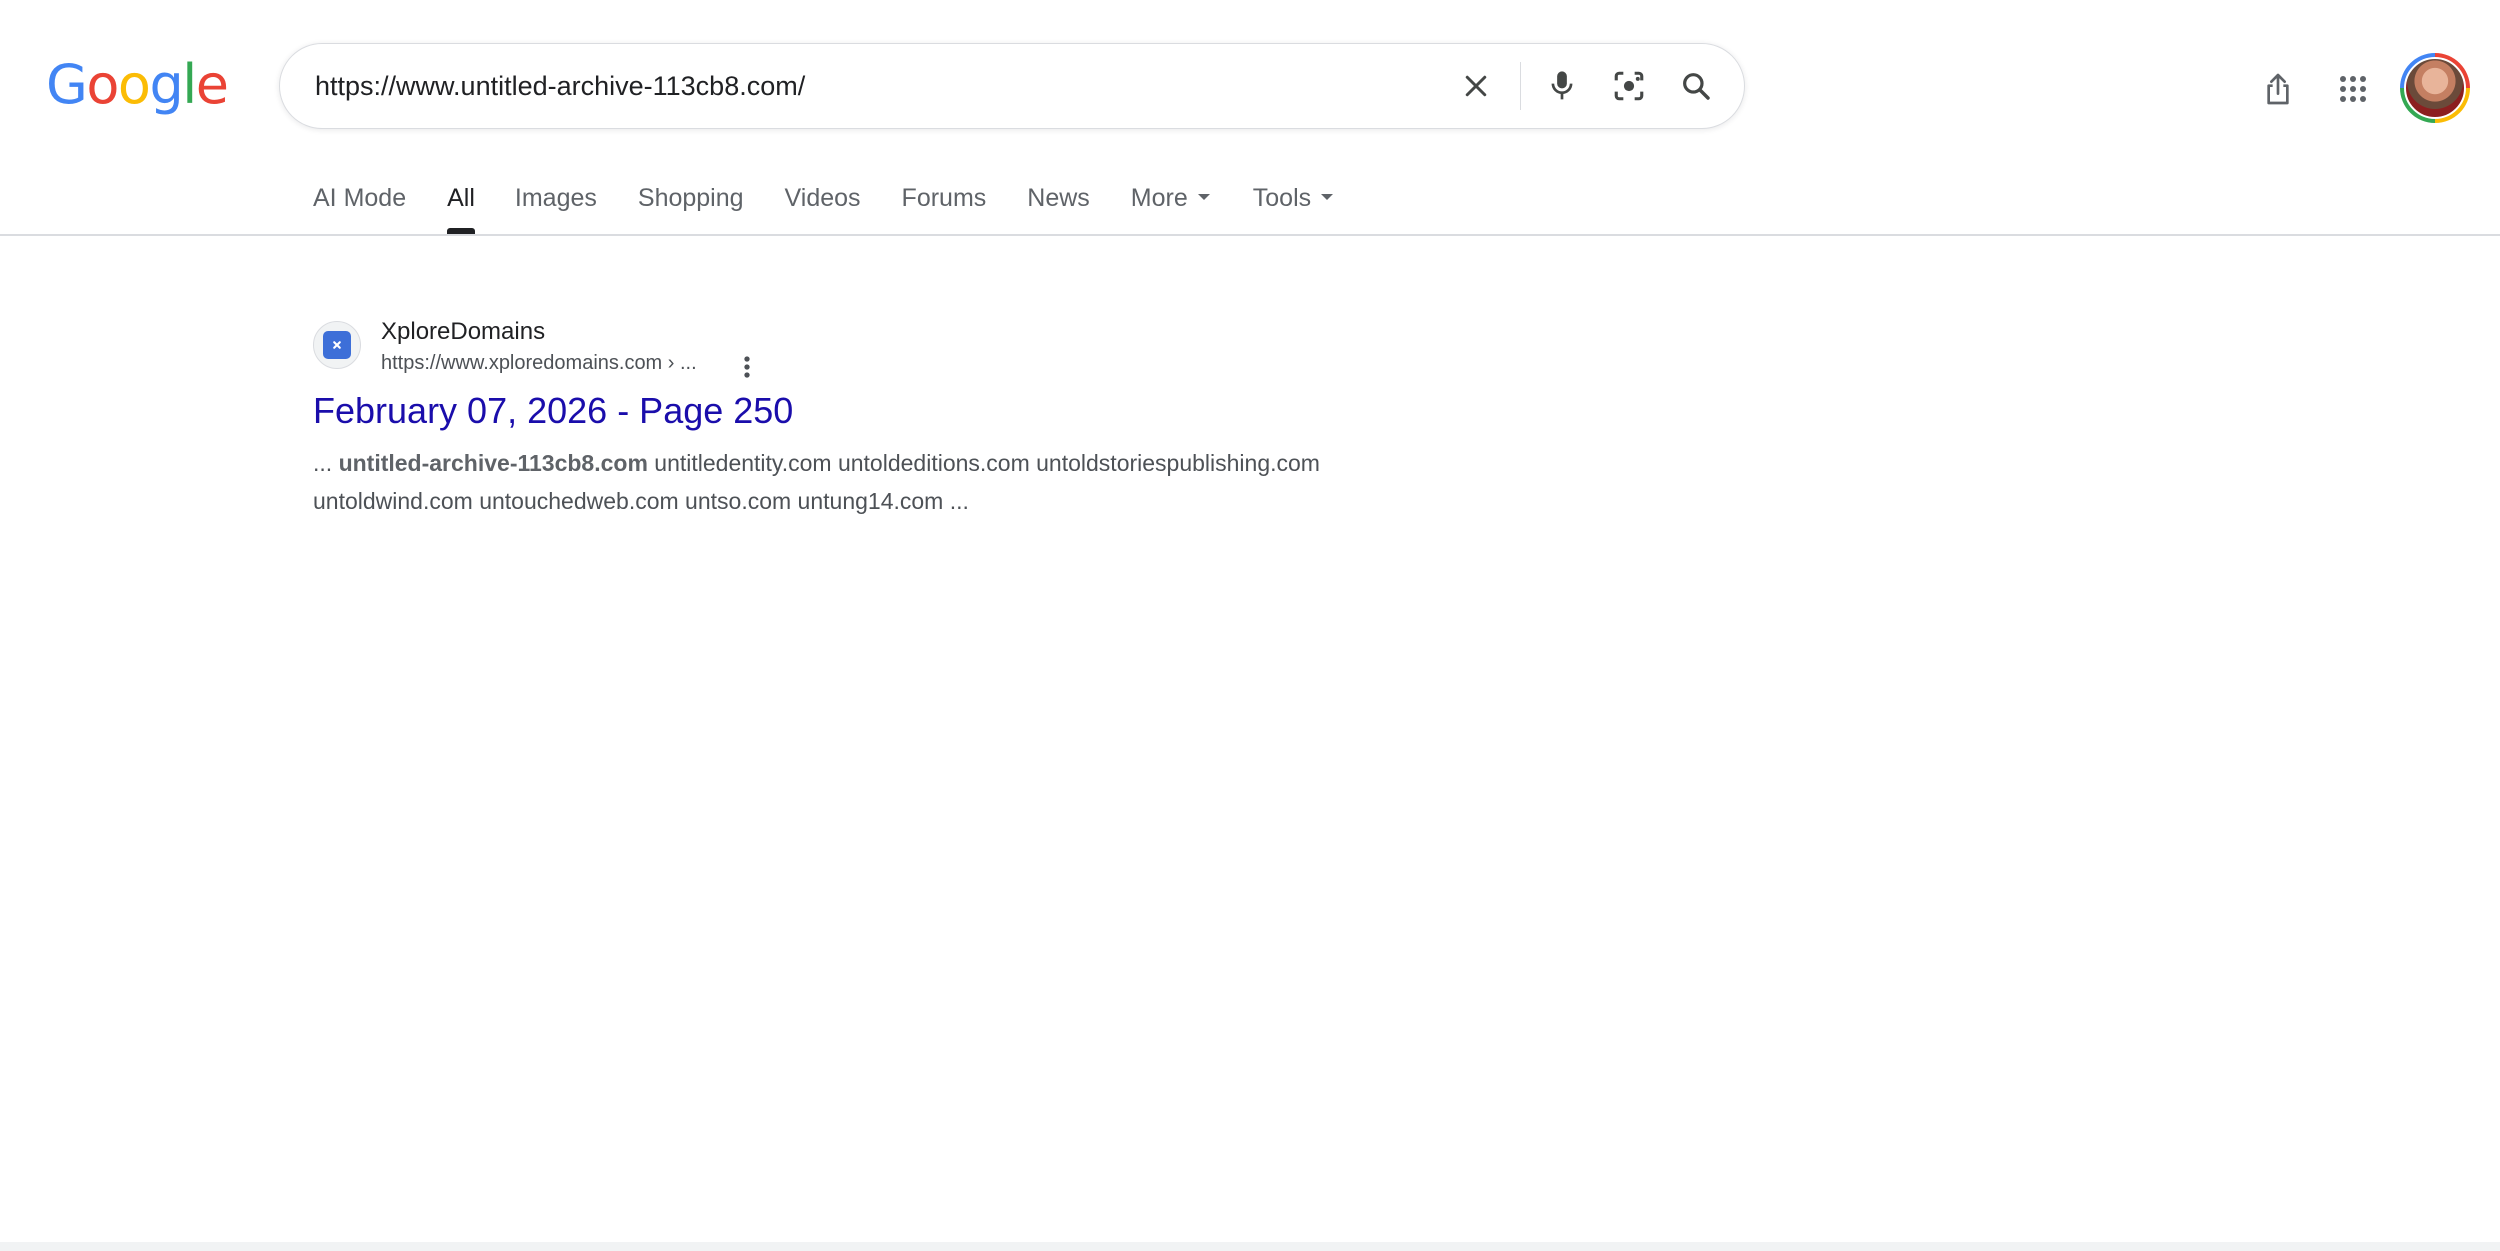  Describe the element at coordinates (556, 198) in the screenshot. I see `tab-images: Images` at that location.